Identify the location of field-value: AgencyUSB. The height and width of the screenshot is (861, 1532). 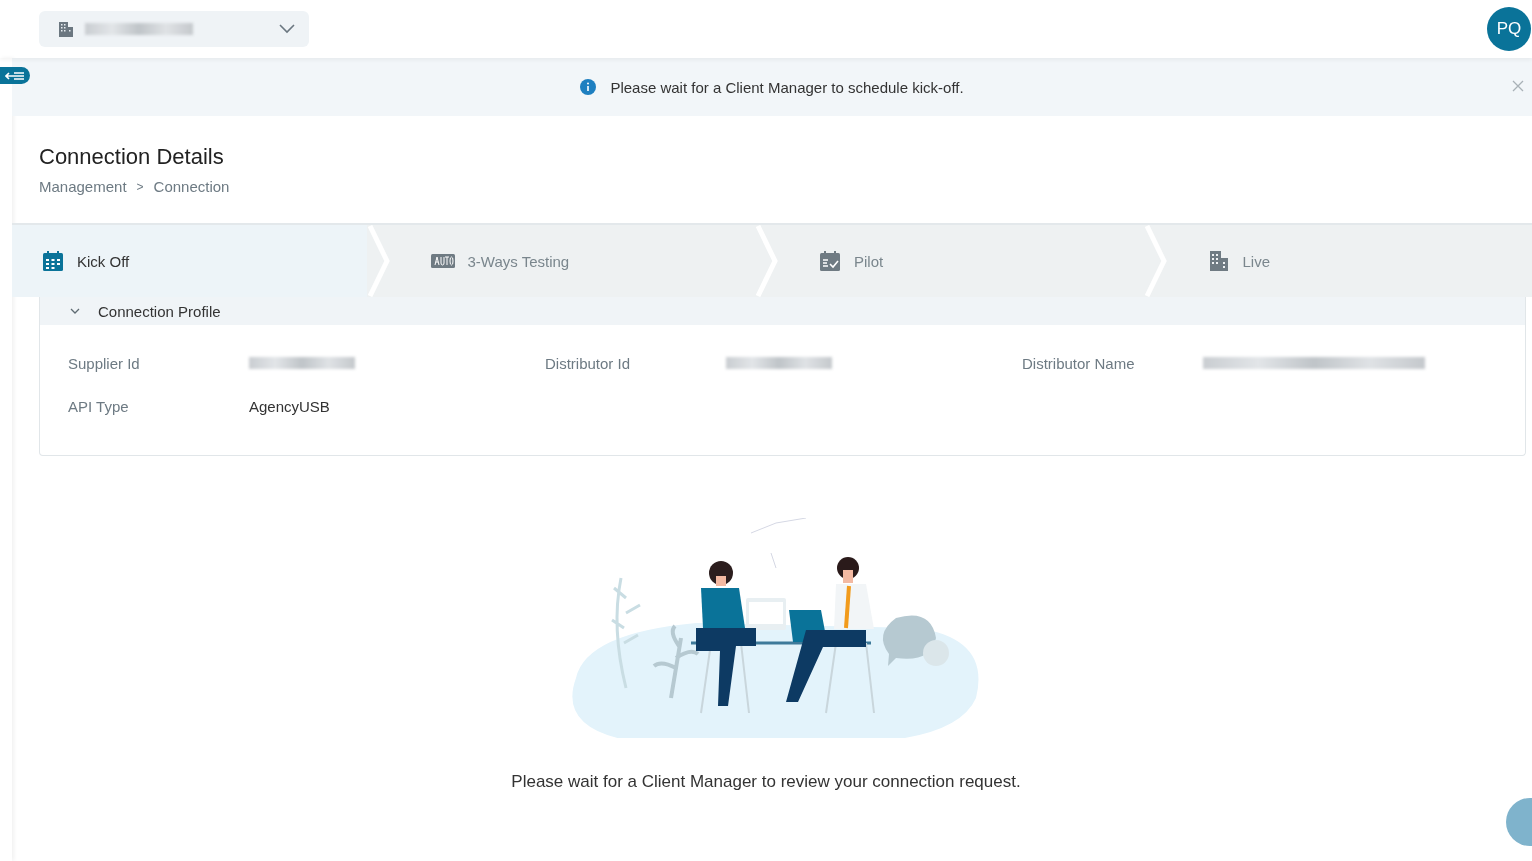
(290, 406).